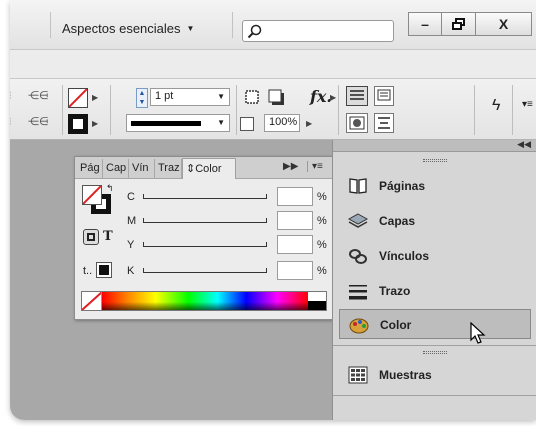  What do you see at coordinates (142, 98) in the screenshot?
I see `stroke-weight-stepper: ▲ ▼` at bounding box center [142, 98].